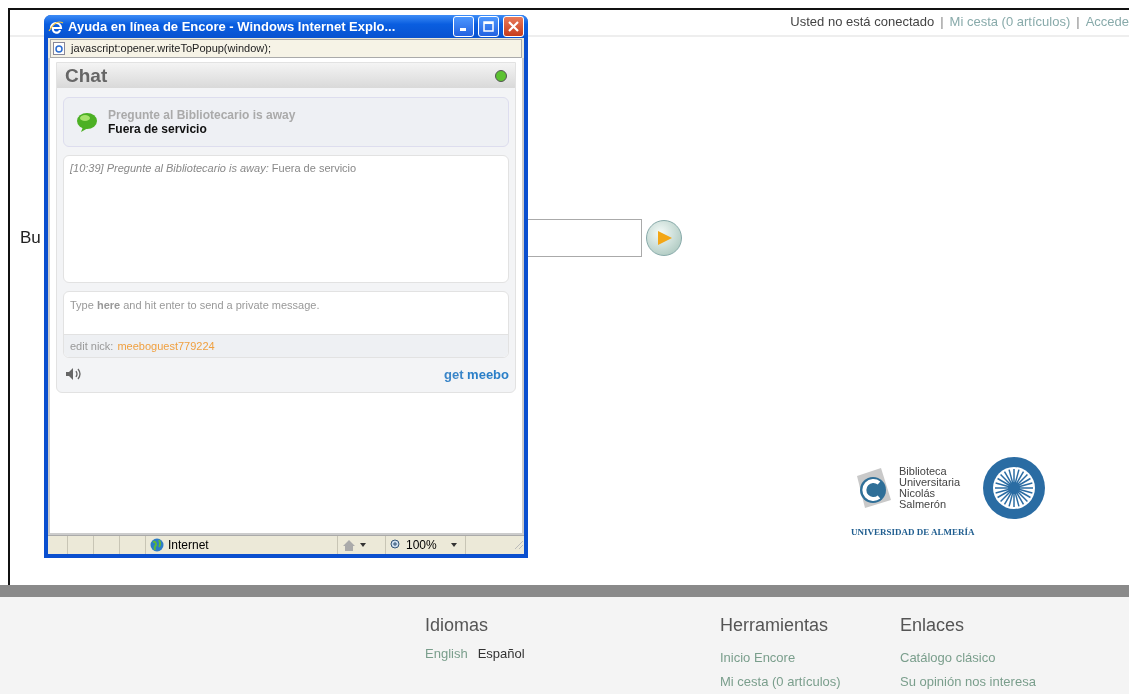 This screenshot has height=694, width=1129. I want to click on university-name: UNIVERSIDAD DE ALMERÍA, so click(913, 532).